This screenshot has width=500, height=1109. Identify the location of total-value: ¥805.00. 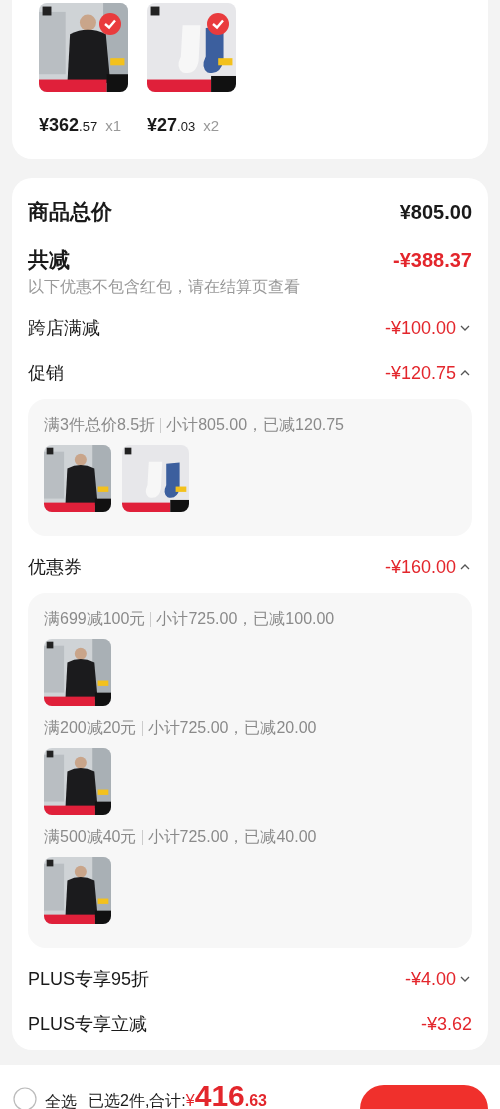
(435, 212).